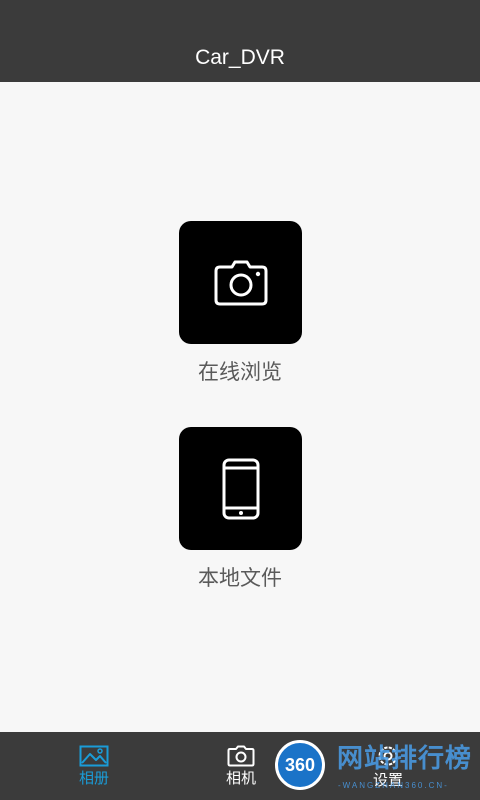 This screenshot has width=480, height=800. Describe the element at coordinates (300, 765) in the screenshot. I see `watermark-badge: 360` at that location.